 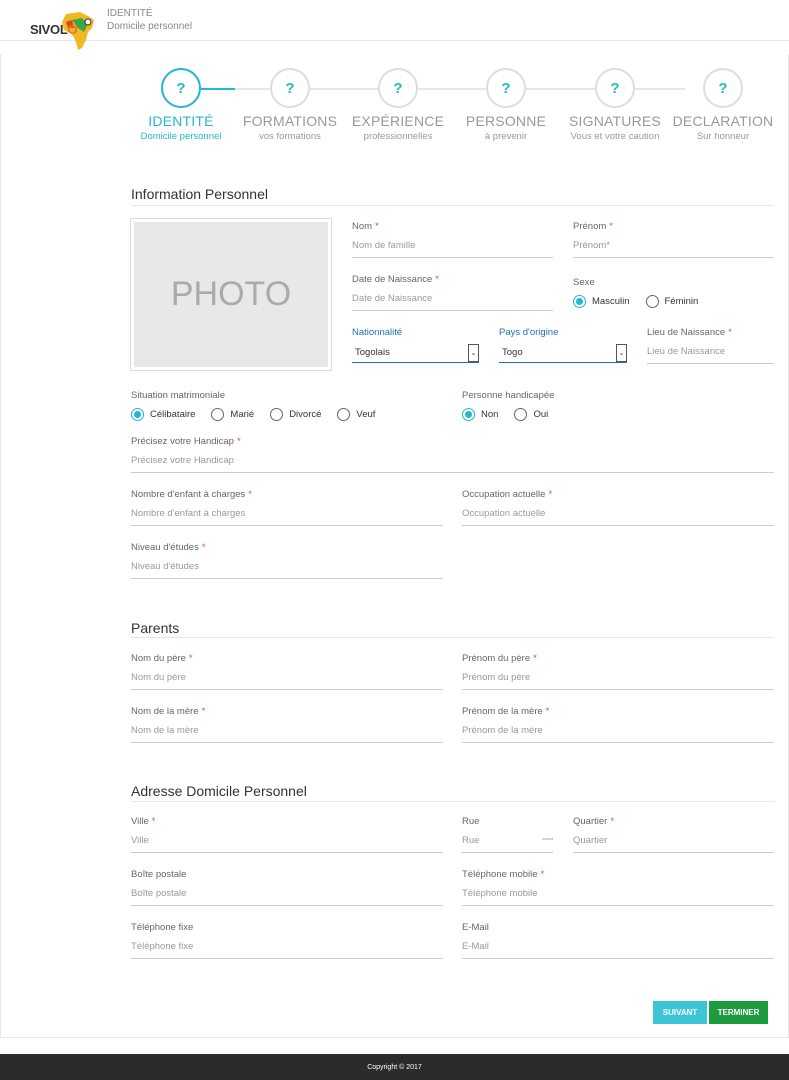 I want to click on telephone-mobile-input, so click(x=618, y=894).